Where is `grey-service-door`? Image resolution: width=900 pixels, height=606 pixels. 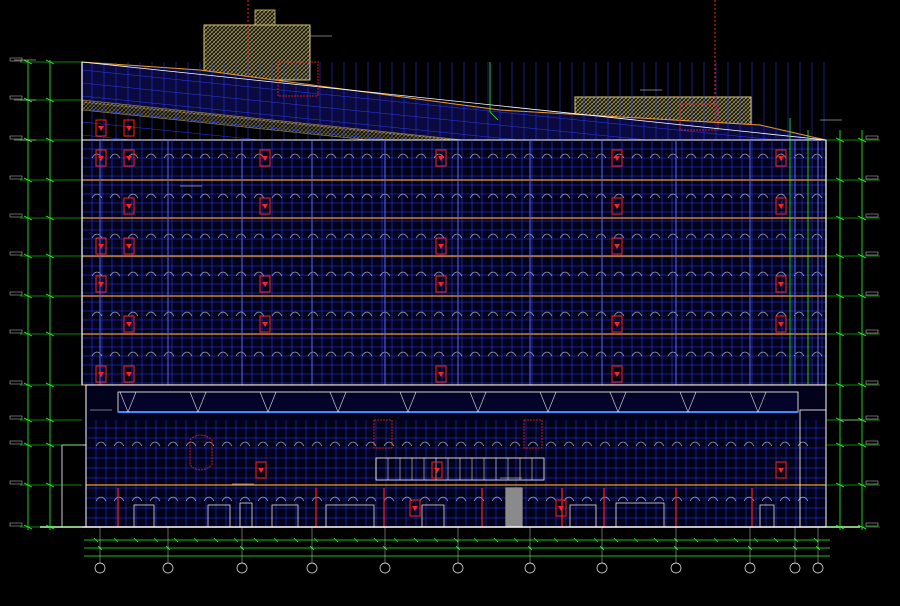
grey-service-door is located at coordinates (514, 507).